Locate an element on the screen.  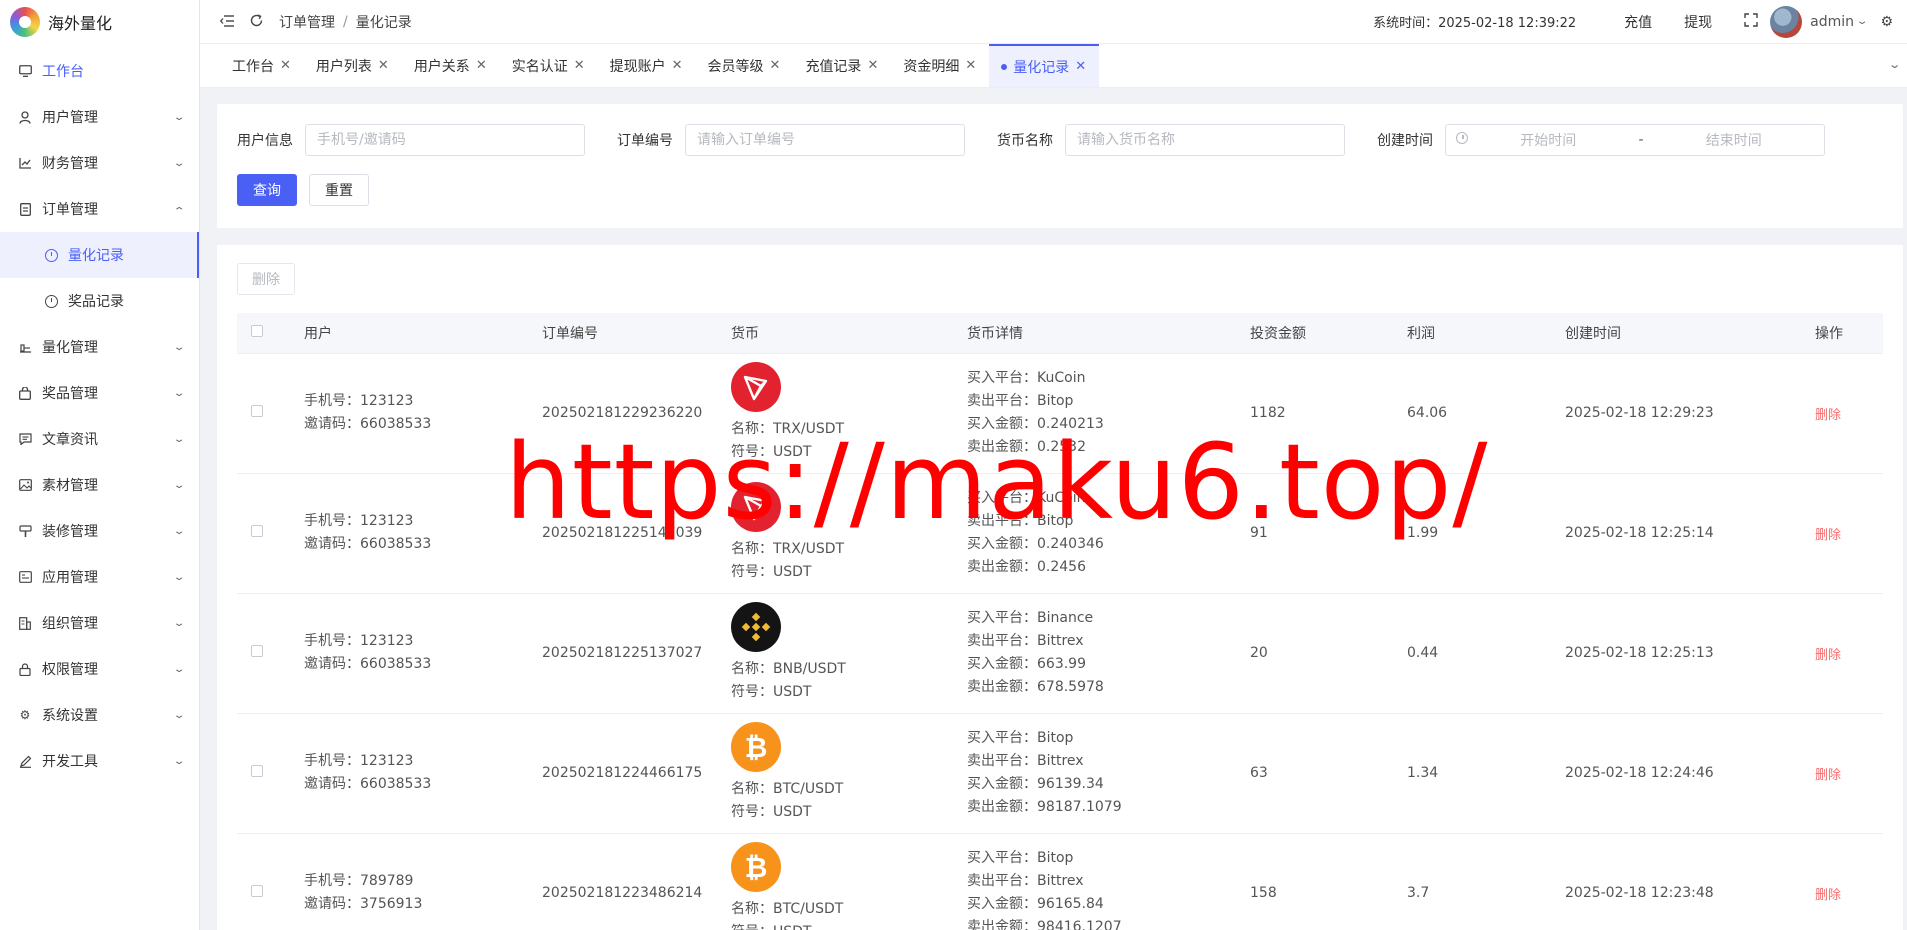
start-time-input: 开始时间 is located at coordinates (1548, 140).